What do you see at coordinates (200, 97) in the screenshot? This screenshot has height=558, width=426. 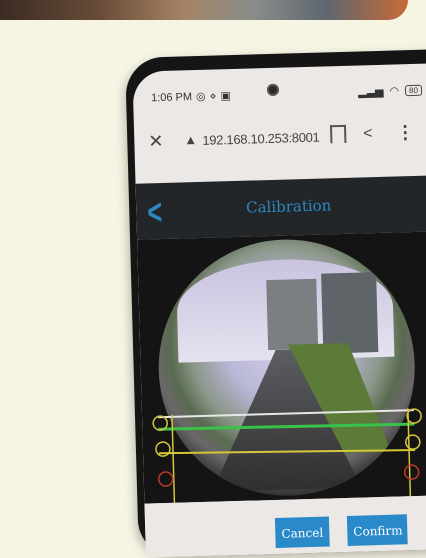 I see `whatsapp-icon: ◎` at bounding box center [200, 97].